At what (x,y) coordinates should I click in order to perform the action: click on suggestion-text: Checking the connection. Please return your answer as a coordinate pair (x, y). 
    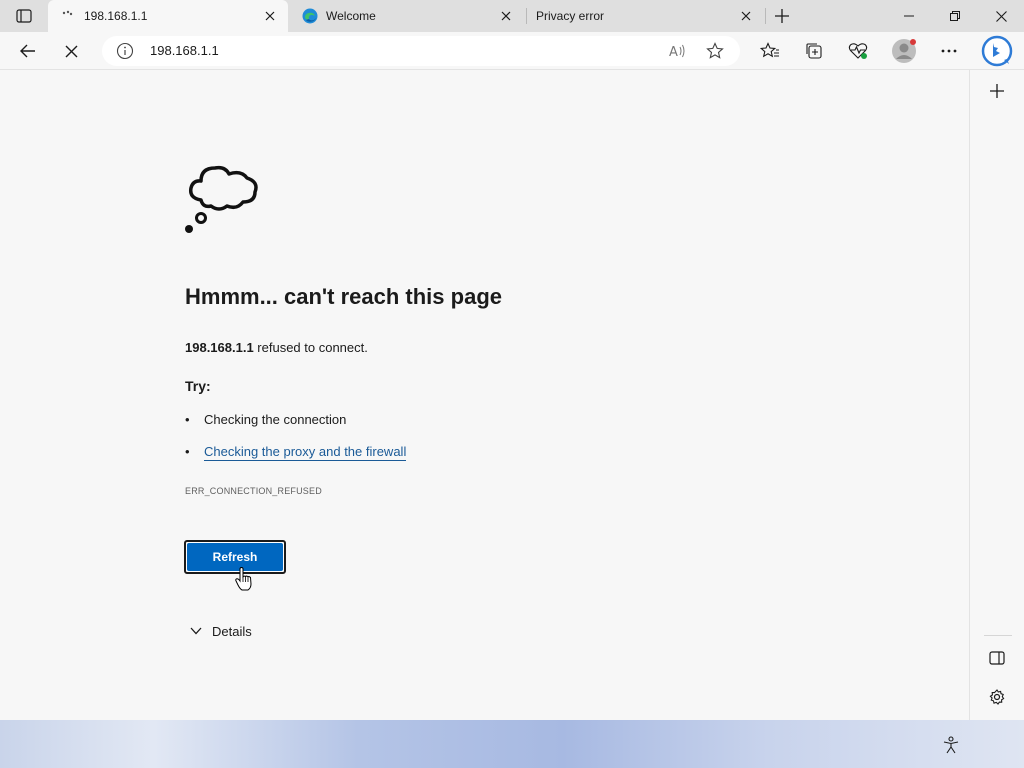
    Looking at the image, I should click on (275, 419).